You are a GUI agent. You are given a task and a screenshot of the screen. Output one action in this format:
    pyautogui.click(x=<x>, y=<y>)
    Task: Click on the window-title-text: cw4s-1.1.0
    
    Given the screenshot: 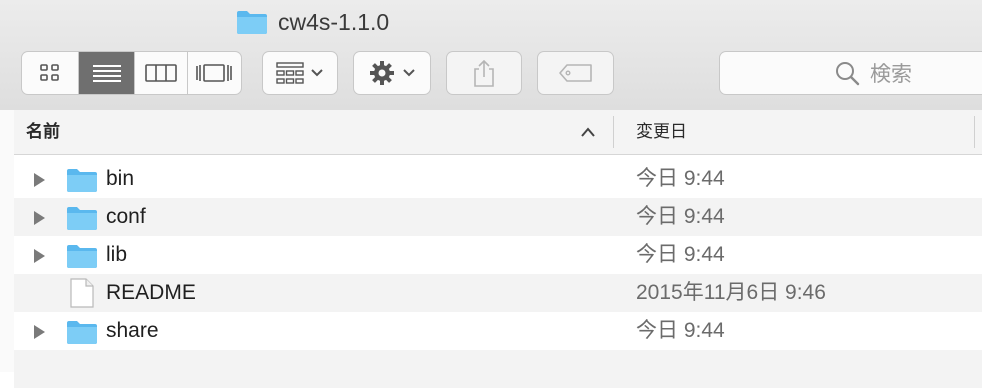 What is the action you would take?
    pyautogui.click(x=334, y=21)
    